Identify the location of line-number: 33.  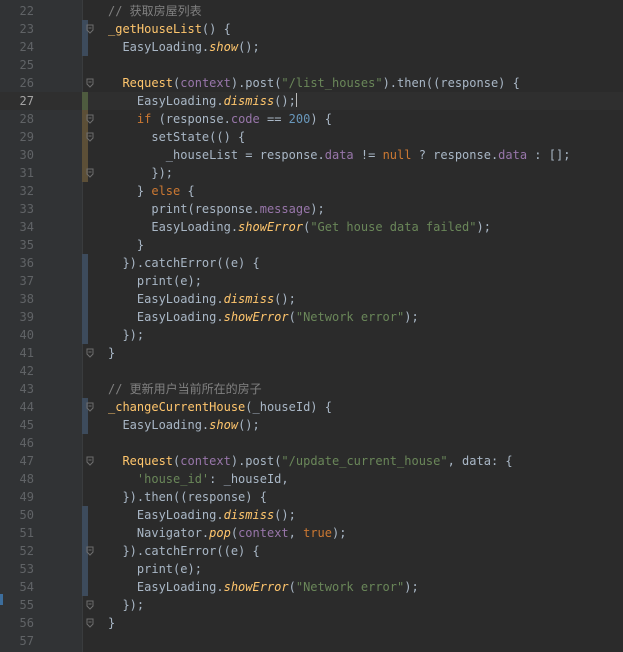
(17, 209).